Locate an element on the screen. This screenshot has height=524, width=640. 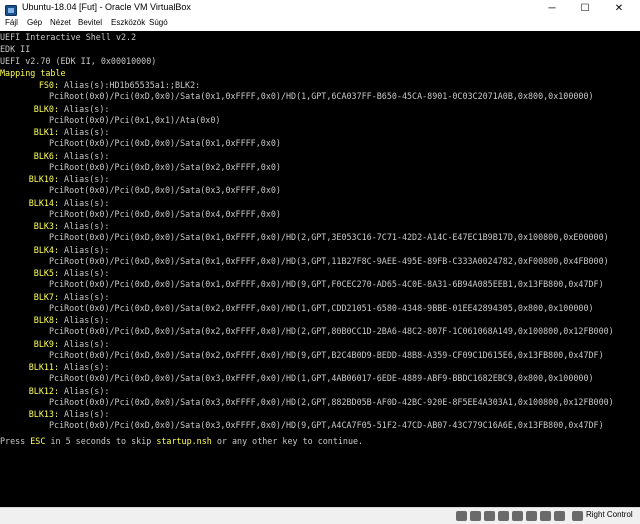
mapping-alias-line: BLK8: Alias(s): is located at coordinates (55, 320).